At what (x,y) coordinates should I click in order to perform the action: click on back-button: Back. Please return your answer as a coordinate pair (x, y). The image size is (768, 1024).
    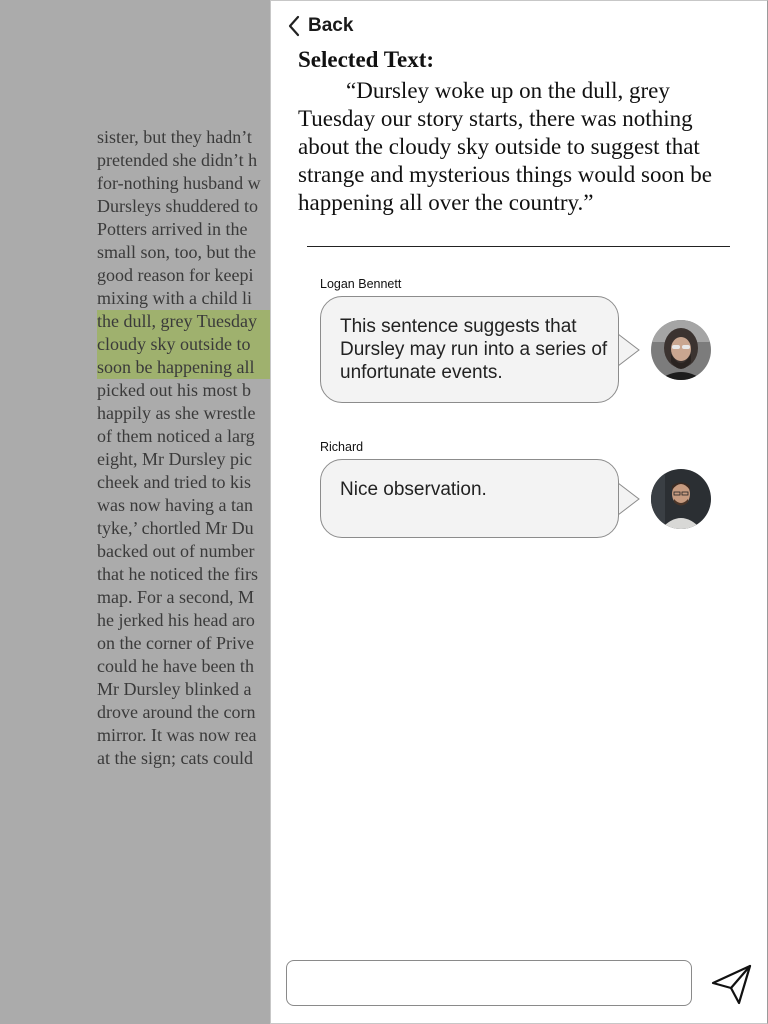
    Looking at the image, I should click on (320, 26).